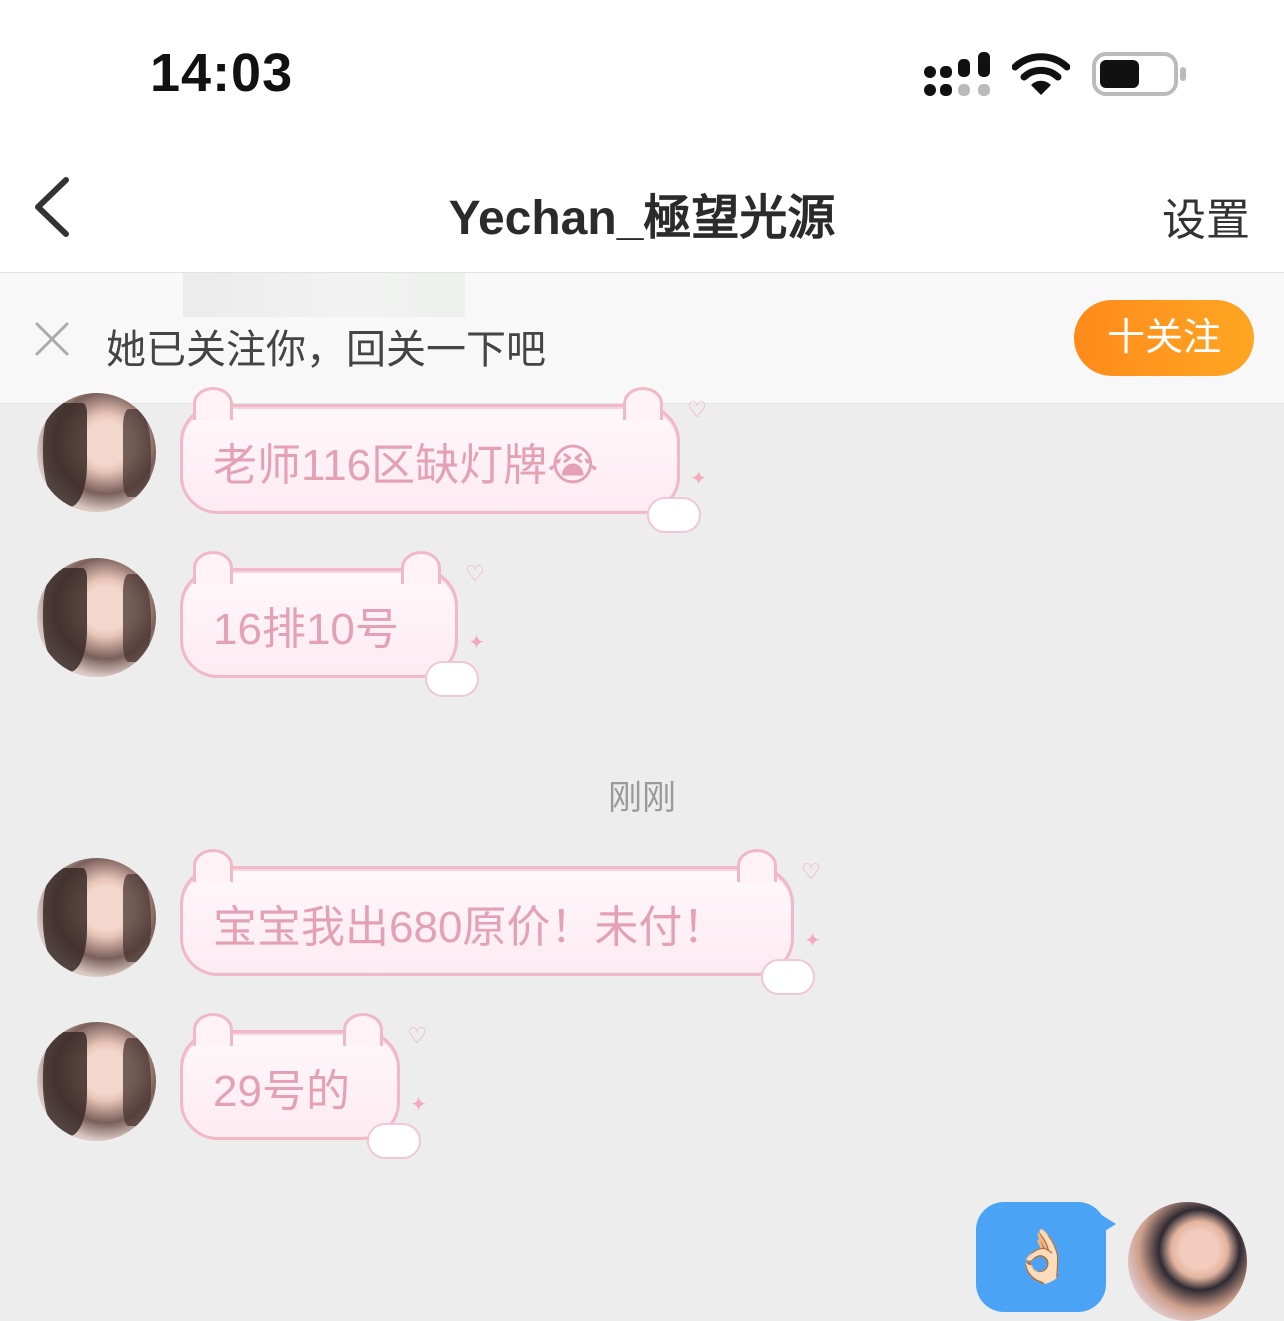  What do you see at coordinates (957, 74) in the screenshot?
I see `signal-icon` at bounding box center [957, 74].